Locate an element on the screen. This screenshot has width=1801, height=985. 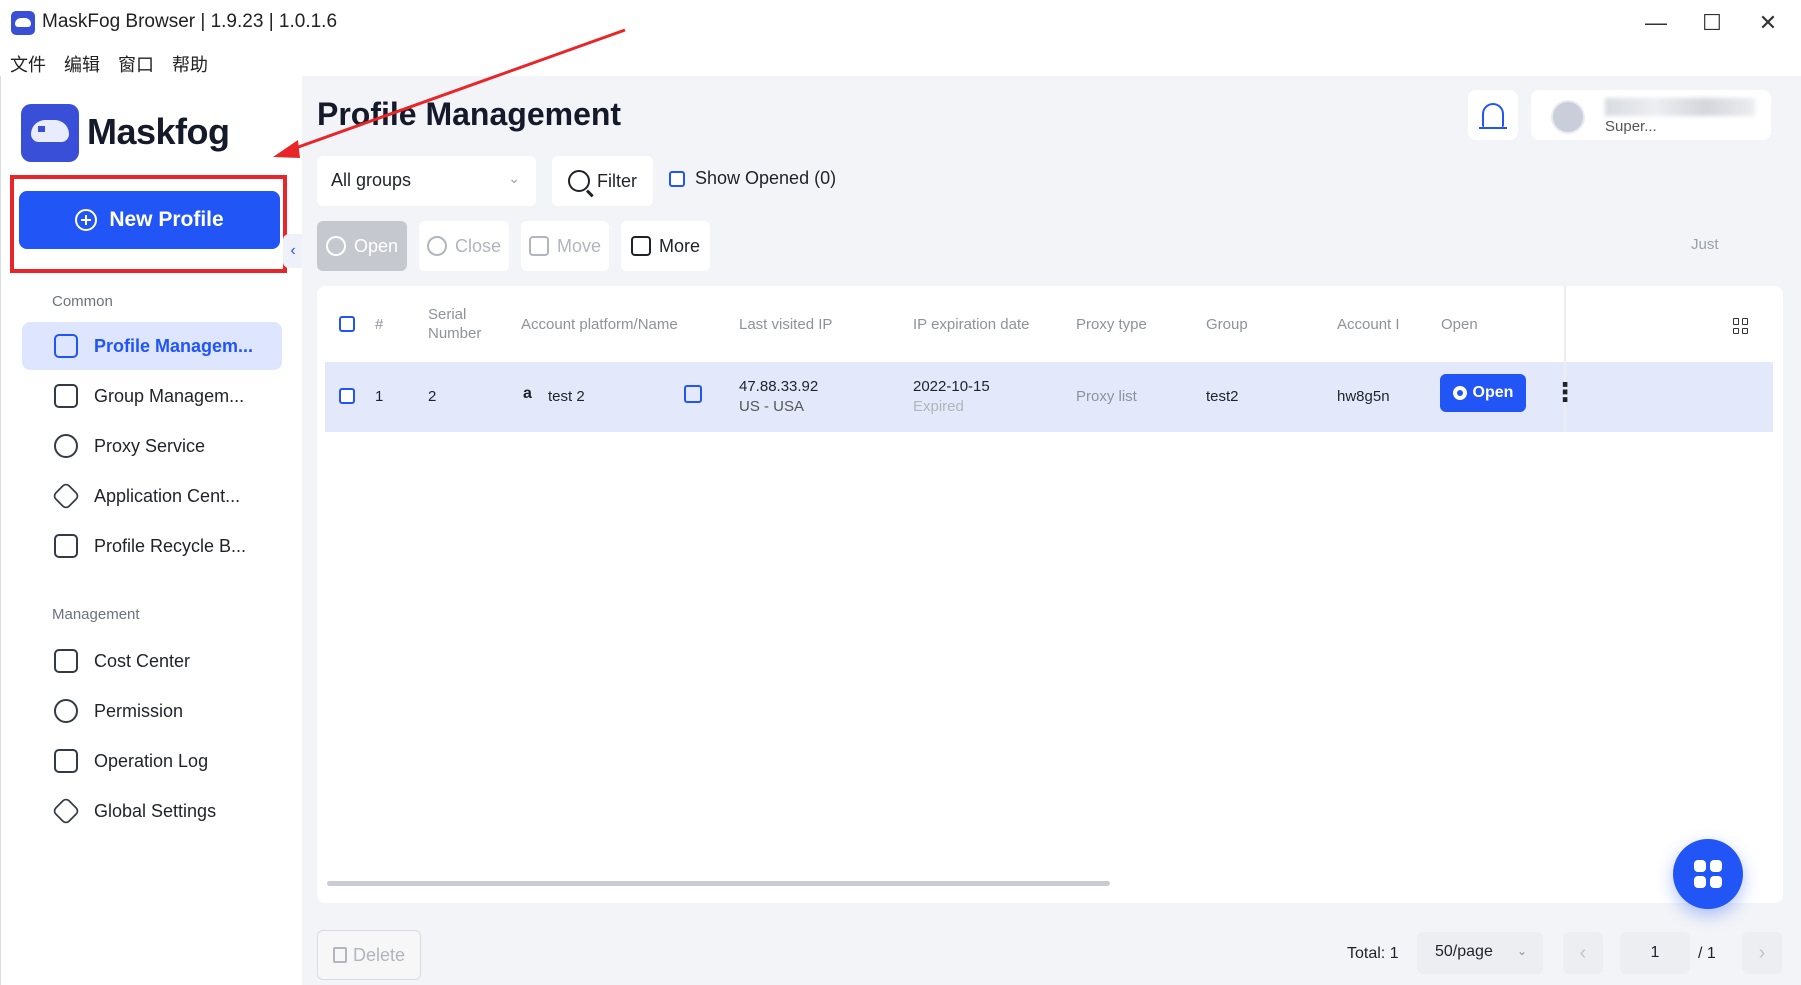
delete-label: Delete is located at coordinates (379, 954).